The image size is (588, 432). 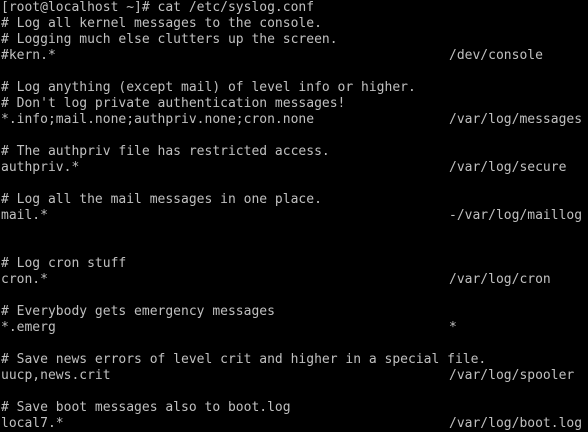 What do you see at coordinates (294, 312) in the screenshot?
I see `comment-line: # Everybody gets emergency messages` at bounding box center [294, 312].